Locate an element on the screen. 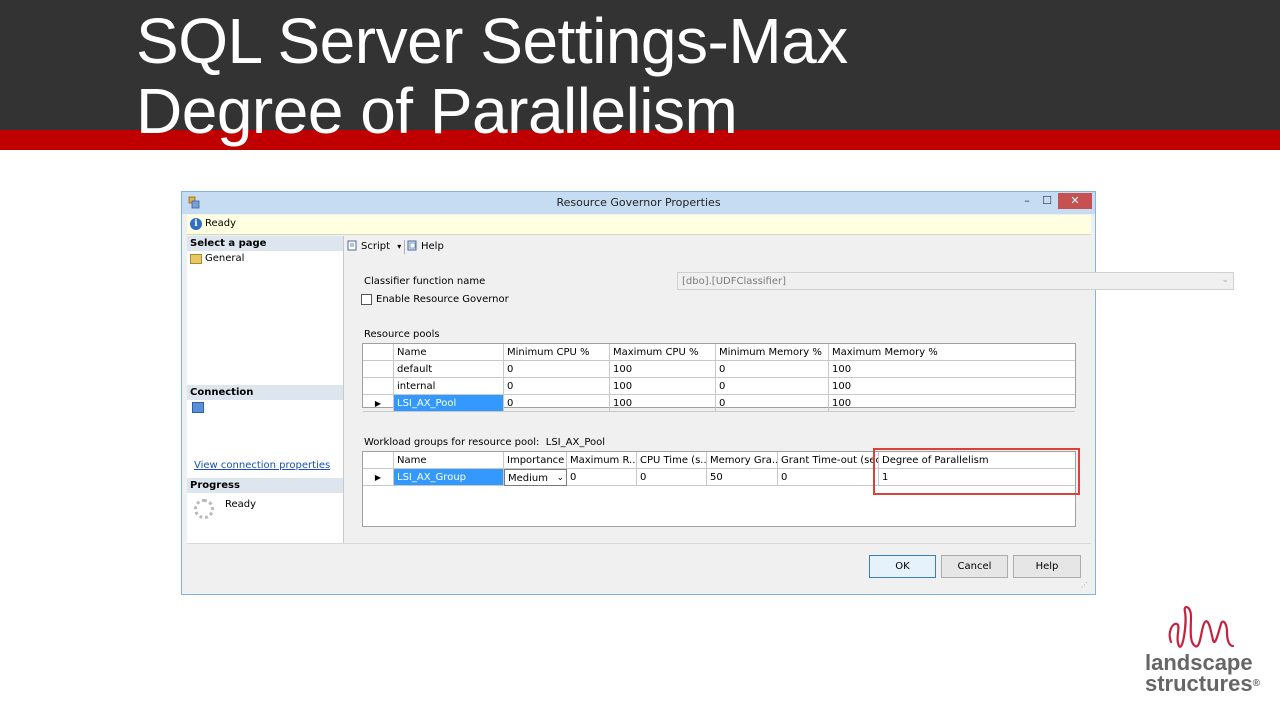 This screenshot has width=1280, height=720. column-header: Maximum CPU % is located at coordinates (663, 352).